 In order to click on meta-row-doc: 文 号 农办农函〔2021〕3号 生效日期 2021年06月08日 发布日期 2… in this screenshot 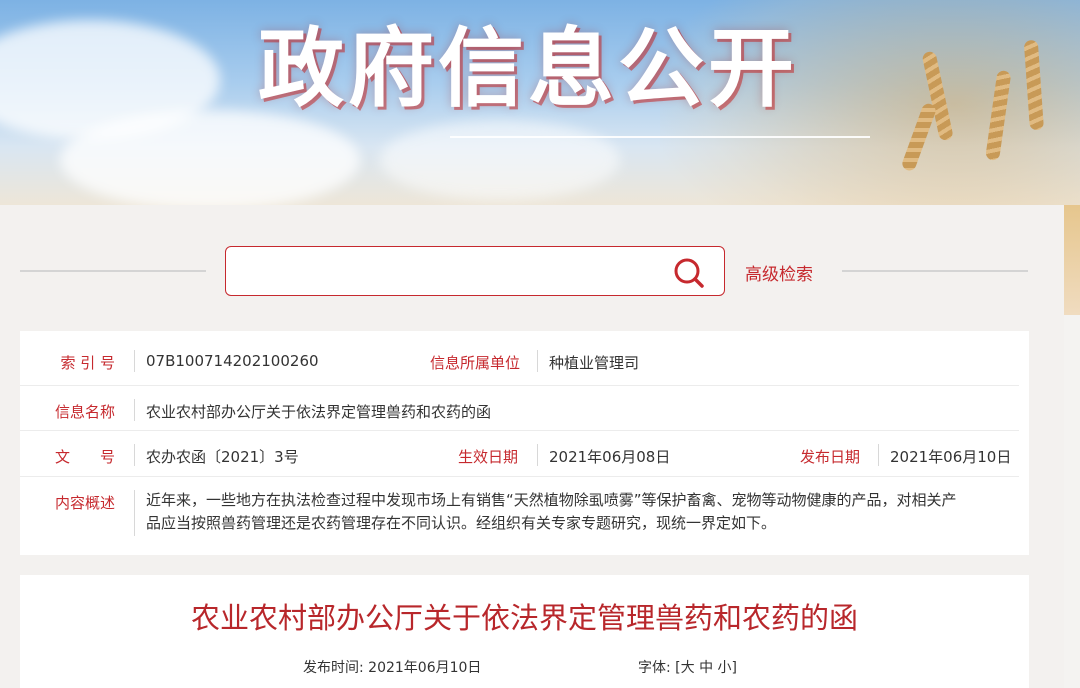, I will do `click(524, 454)`.